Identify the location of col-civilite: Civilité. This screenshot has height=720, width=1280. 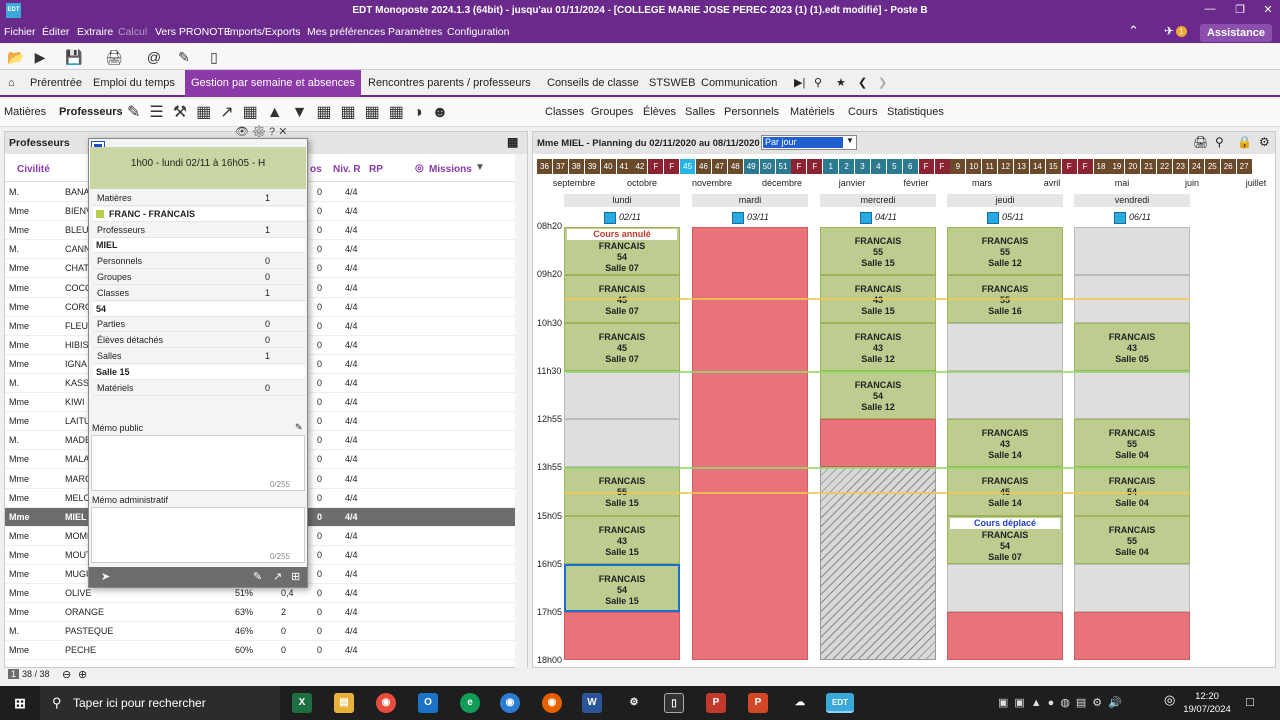
(33, 169).